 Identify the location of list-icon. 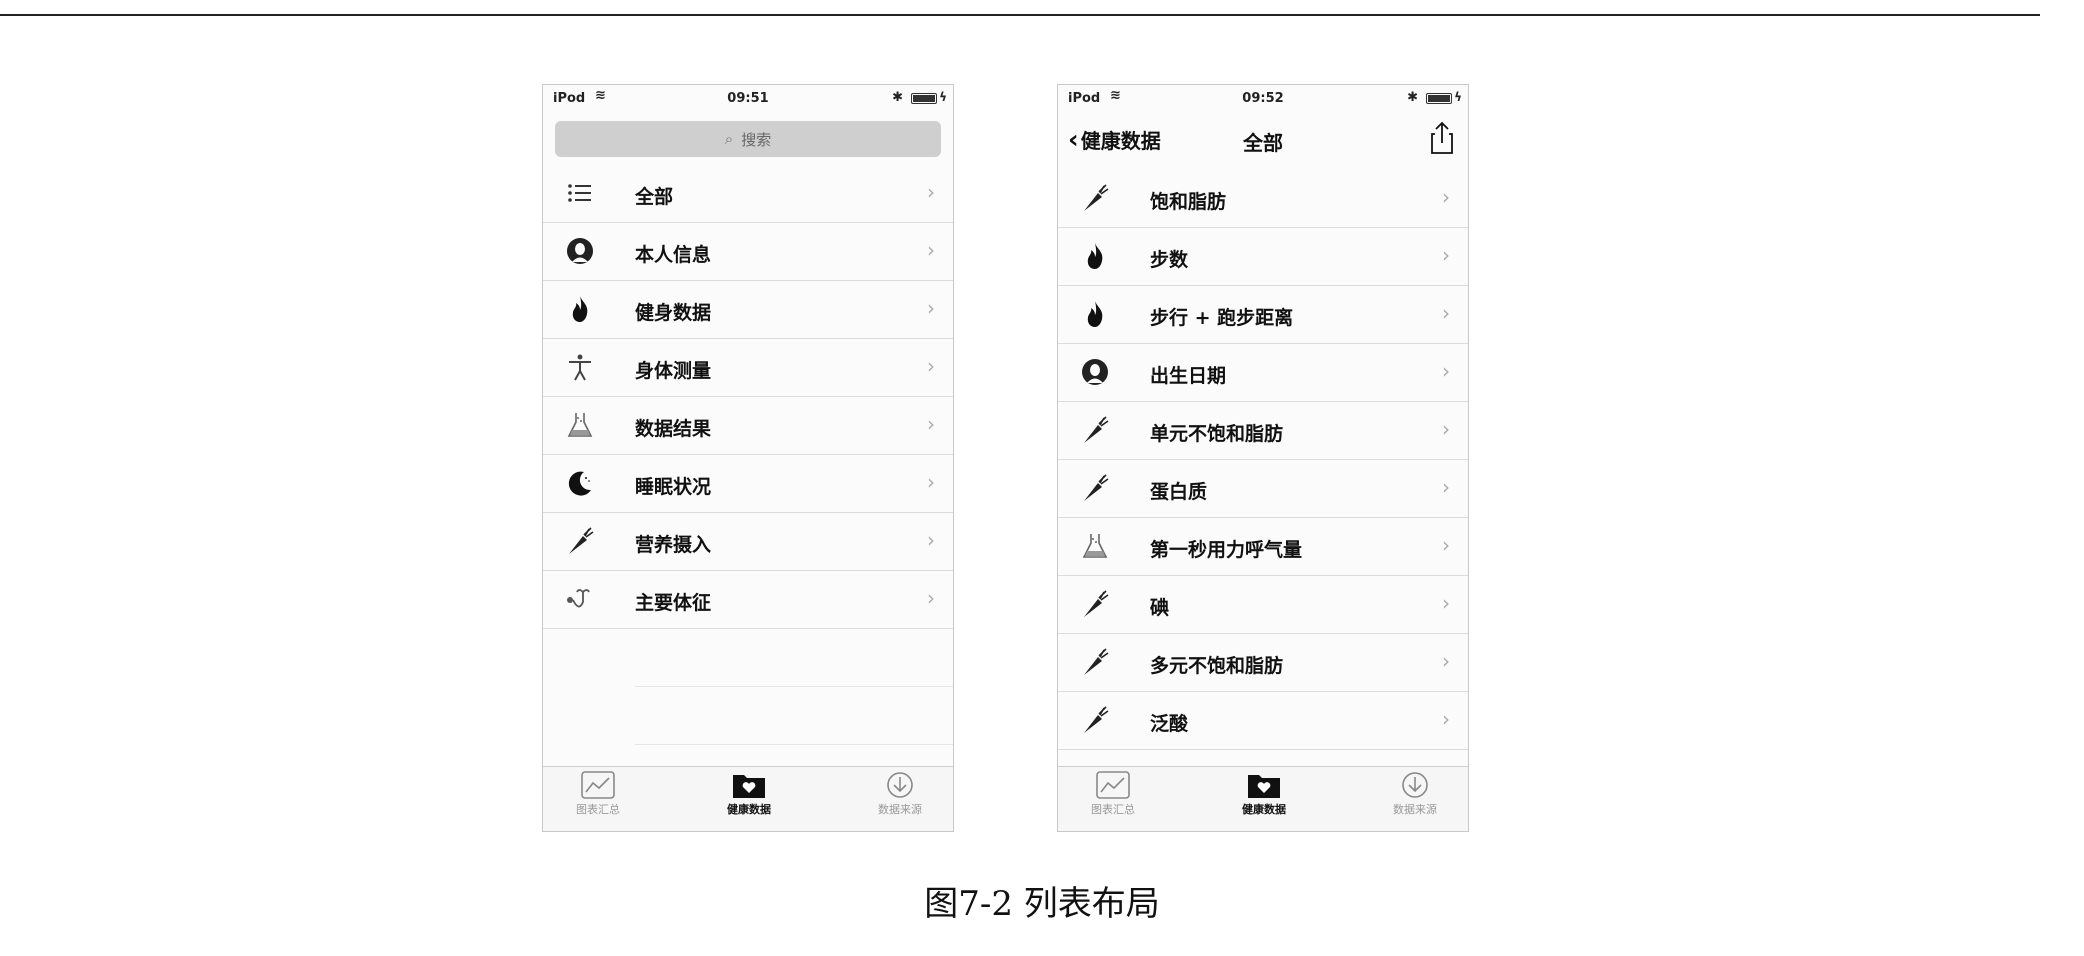
(580, 193).